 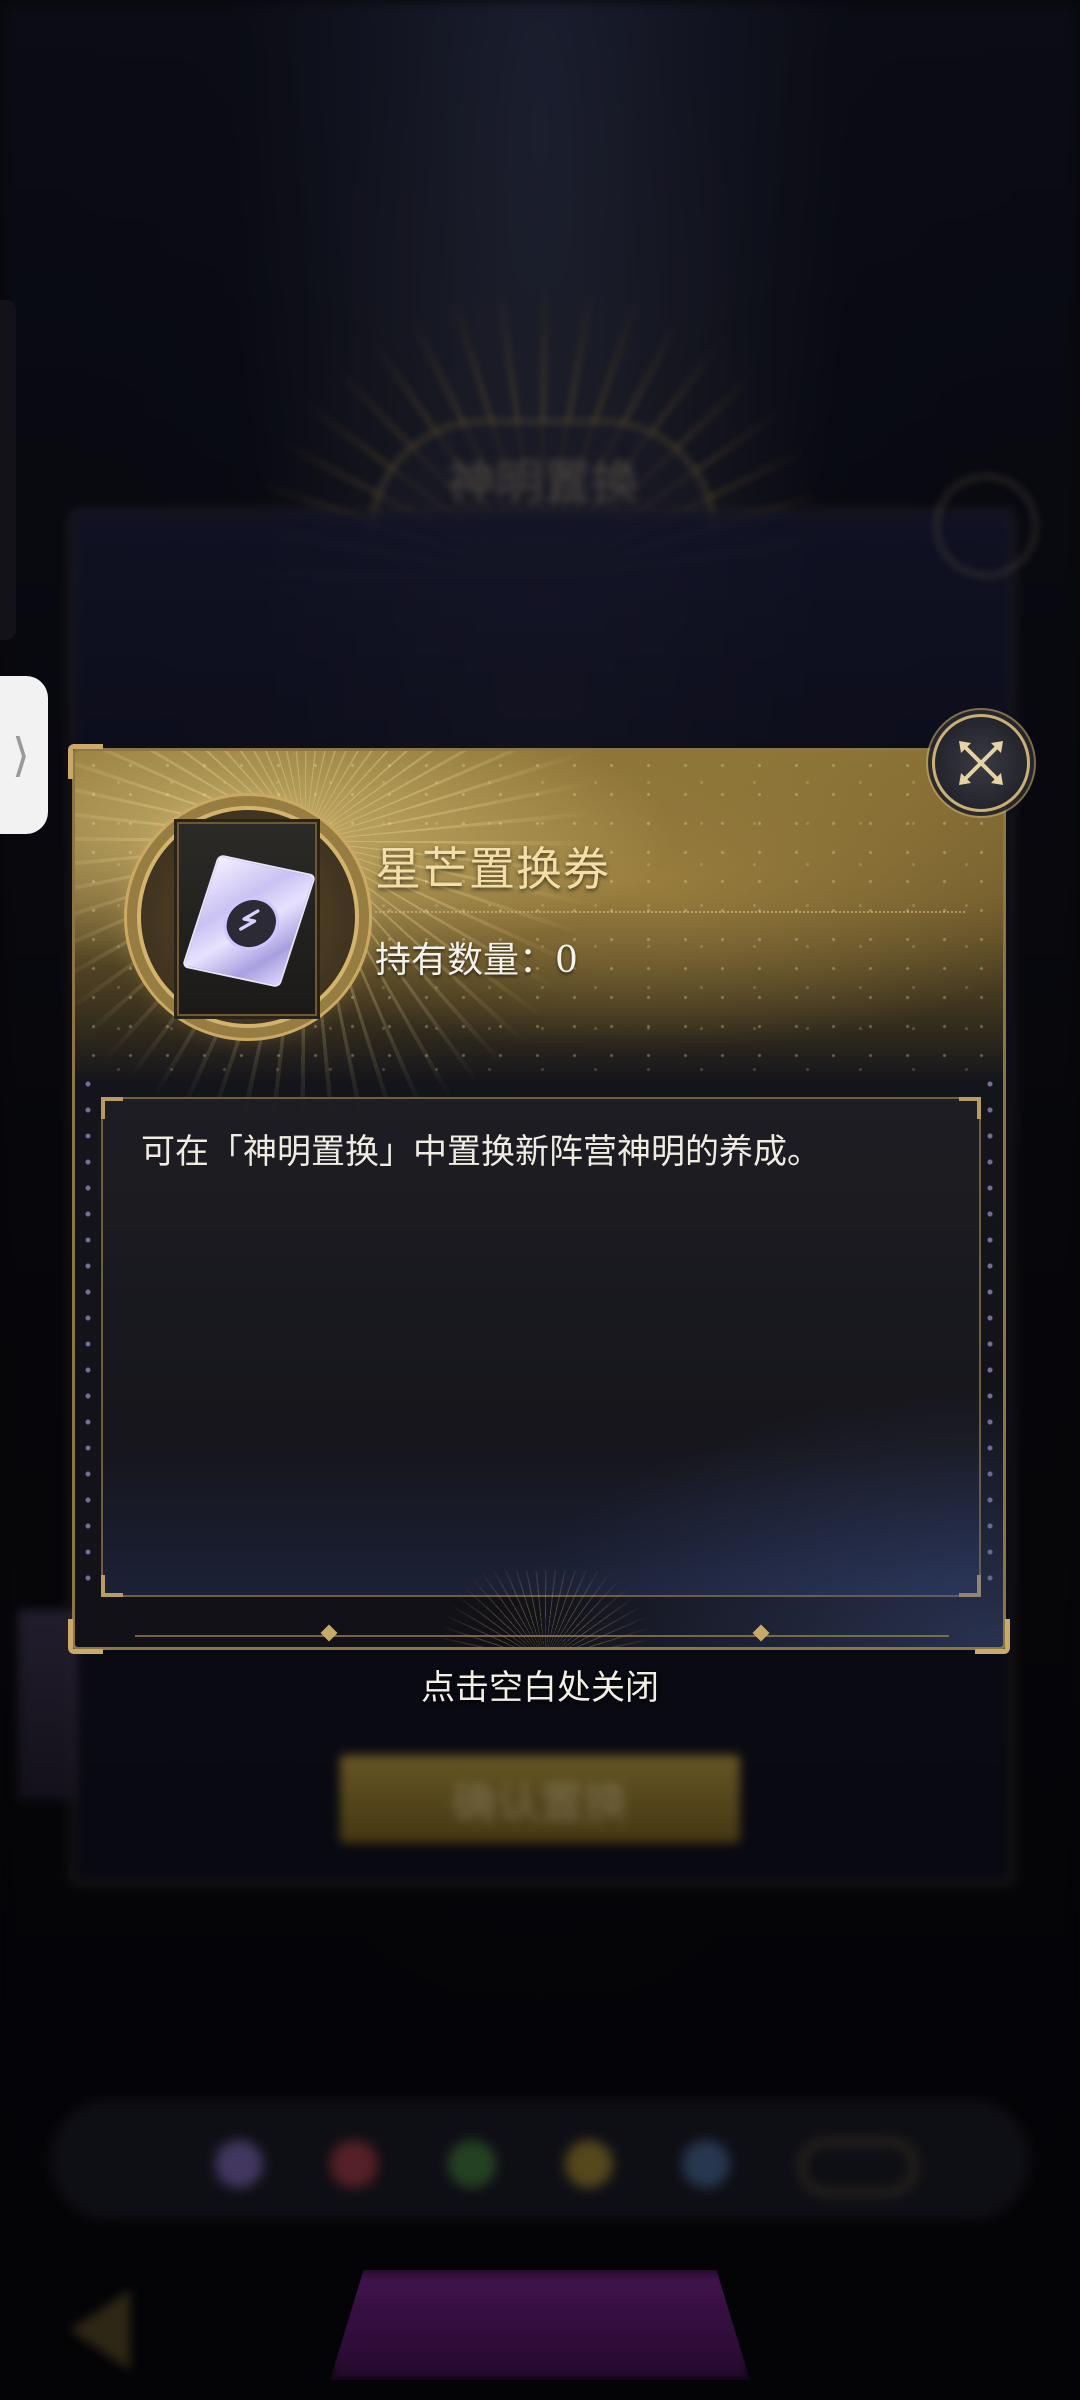 I want to click on side-panel-handle: ⟩, so click(x=24, y=755).